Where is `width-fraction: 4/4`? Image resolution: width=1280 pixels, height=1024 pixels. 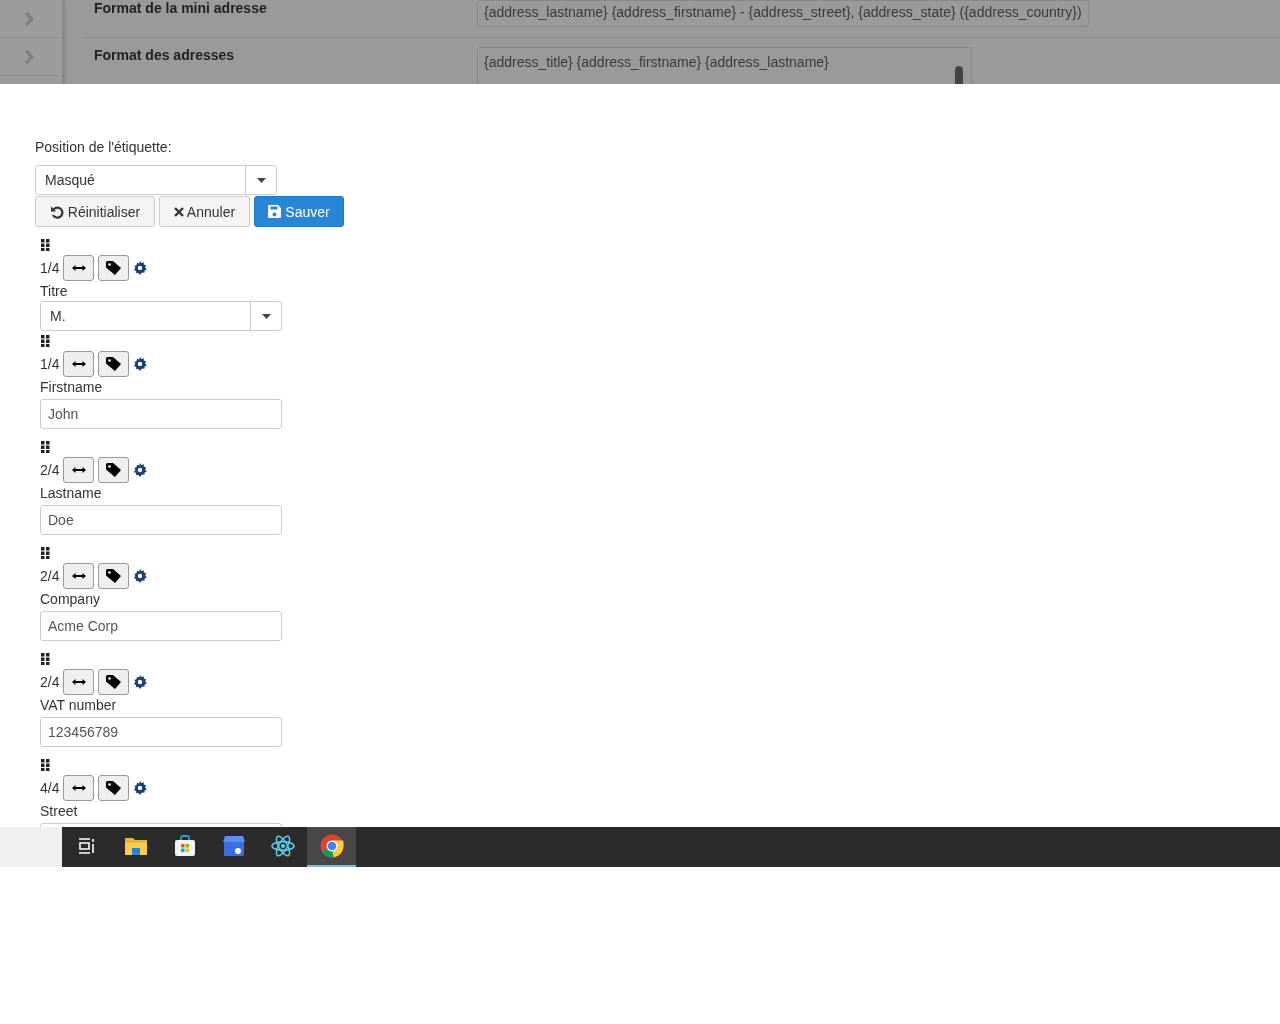
width-fraction: 4/4 is located at coordinates (50, 787).